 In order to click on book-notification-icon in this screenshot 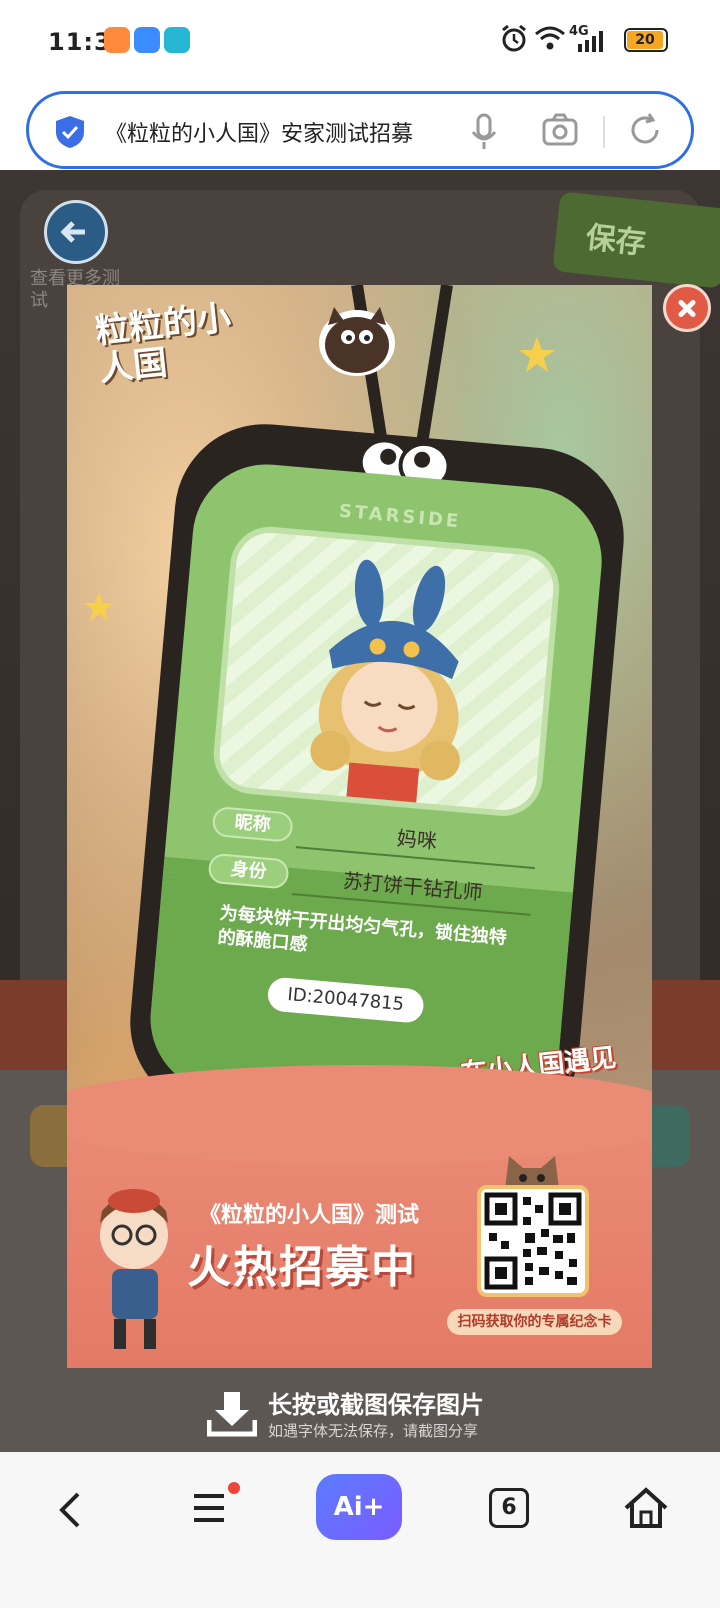, I will do `click(177, 40)`.